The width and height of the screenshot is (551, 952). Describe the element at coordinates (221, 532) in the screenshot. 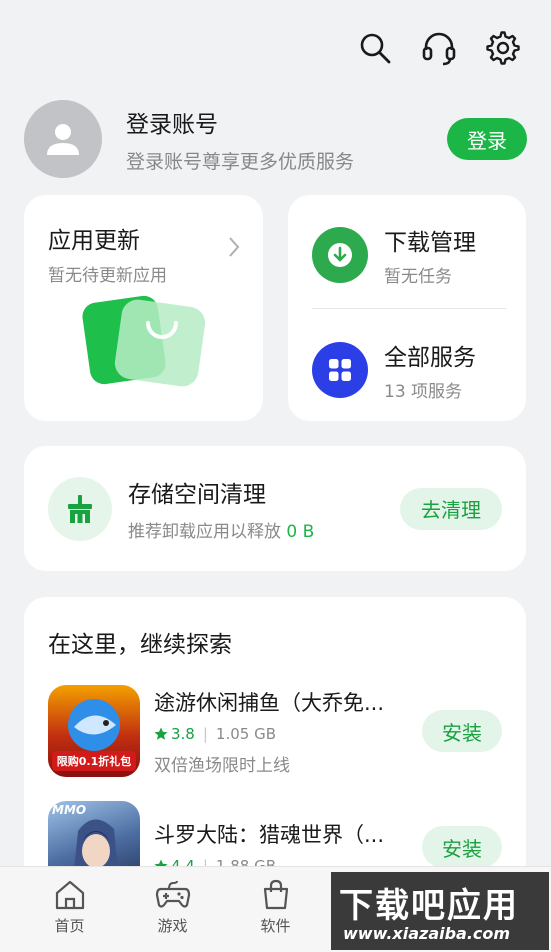

I see `storage-subtitle: 推荐卸载应用以释放 0 B` at that location.